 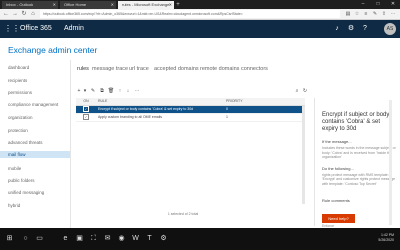 What do you see at coordinates (375, 14) in the screenshot?
I see `notes-icon: ✎` at bounding box center [375, 14].